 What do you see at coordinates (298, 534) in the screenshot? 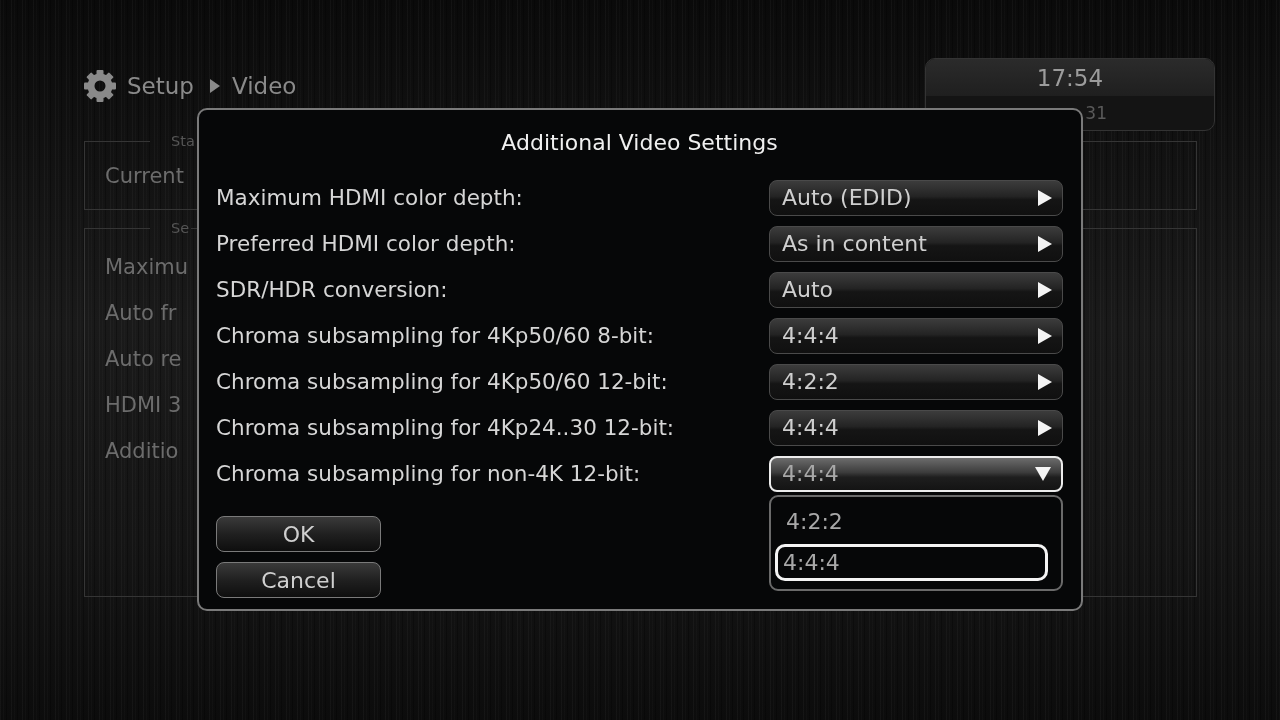
I see `dialog-button: OK` at bounding box center [298, 534].